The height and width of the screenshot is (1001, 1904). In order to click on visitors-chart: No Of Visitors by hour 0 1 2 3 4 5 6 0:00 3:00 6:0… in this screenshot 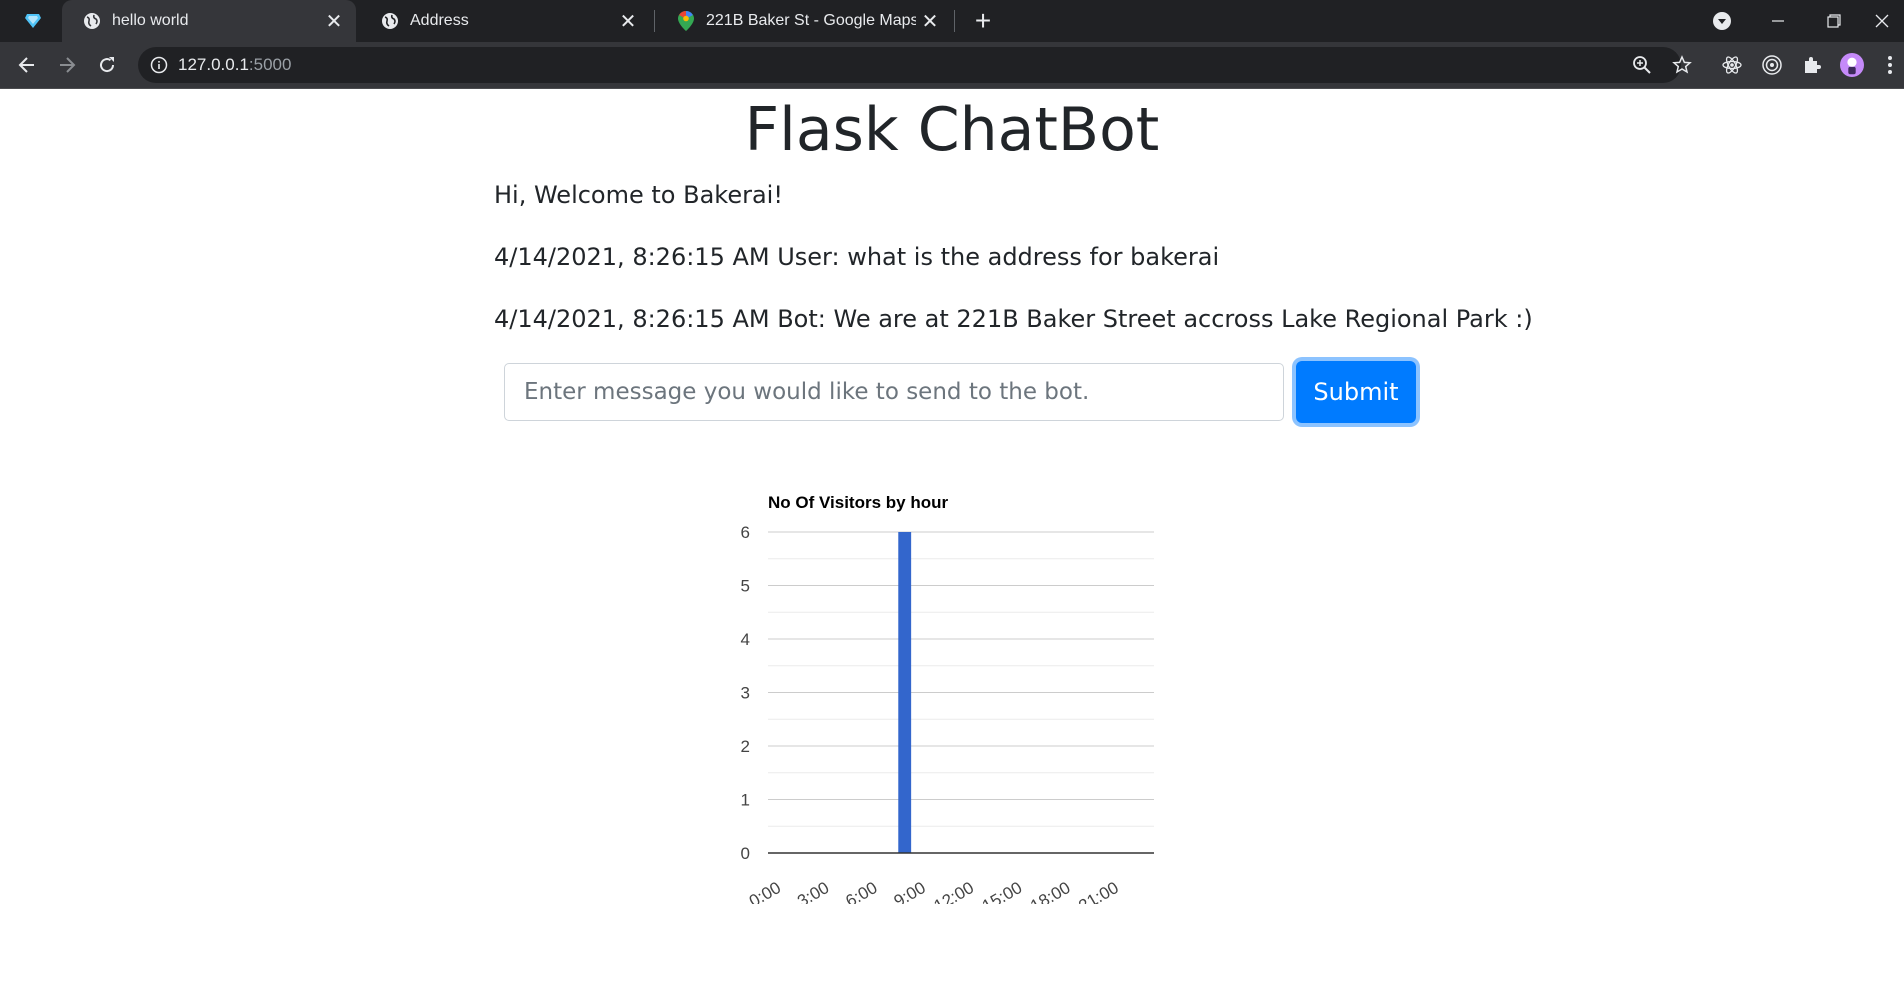, I will do `click(945, 700)`.